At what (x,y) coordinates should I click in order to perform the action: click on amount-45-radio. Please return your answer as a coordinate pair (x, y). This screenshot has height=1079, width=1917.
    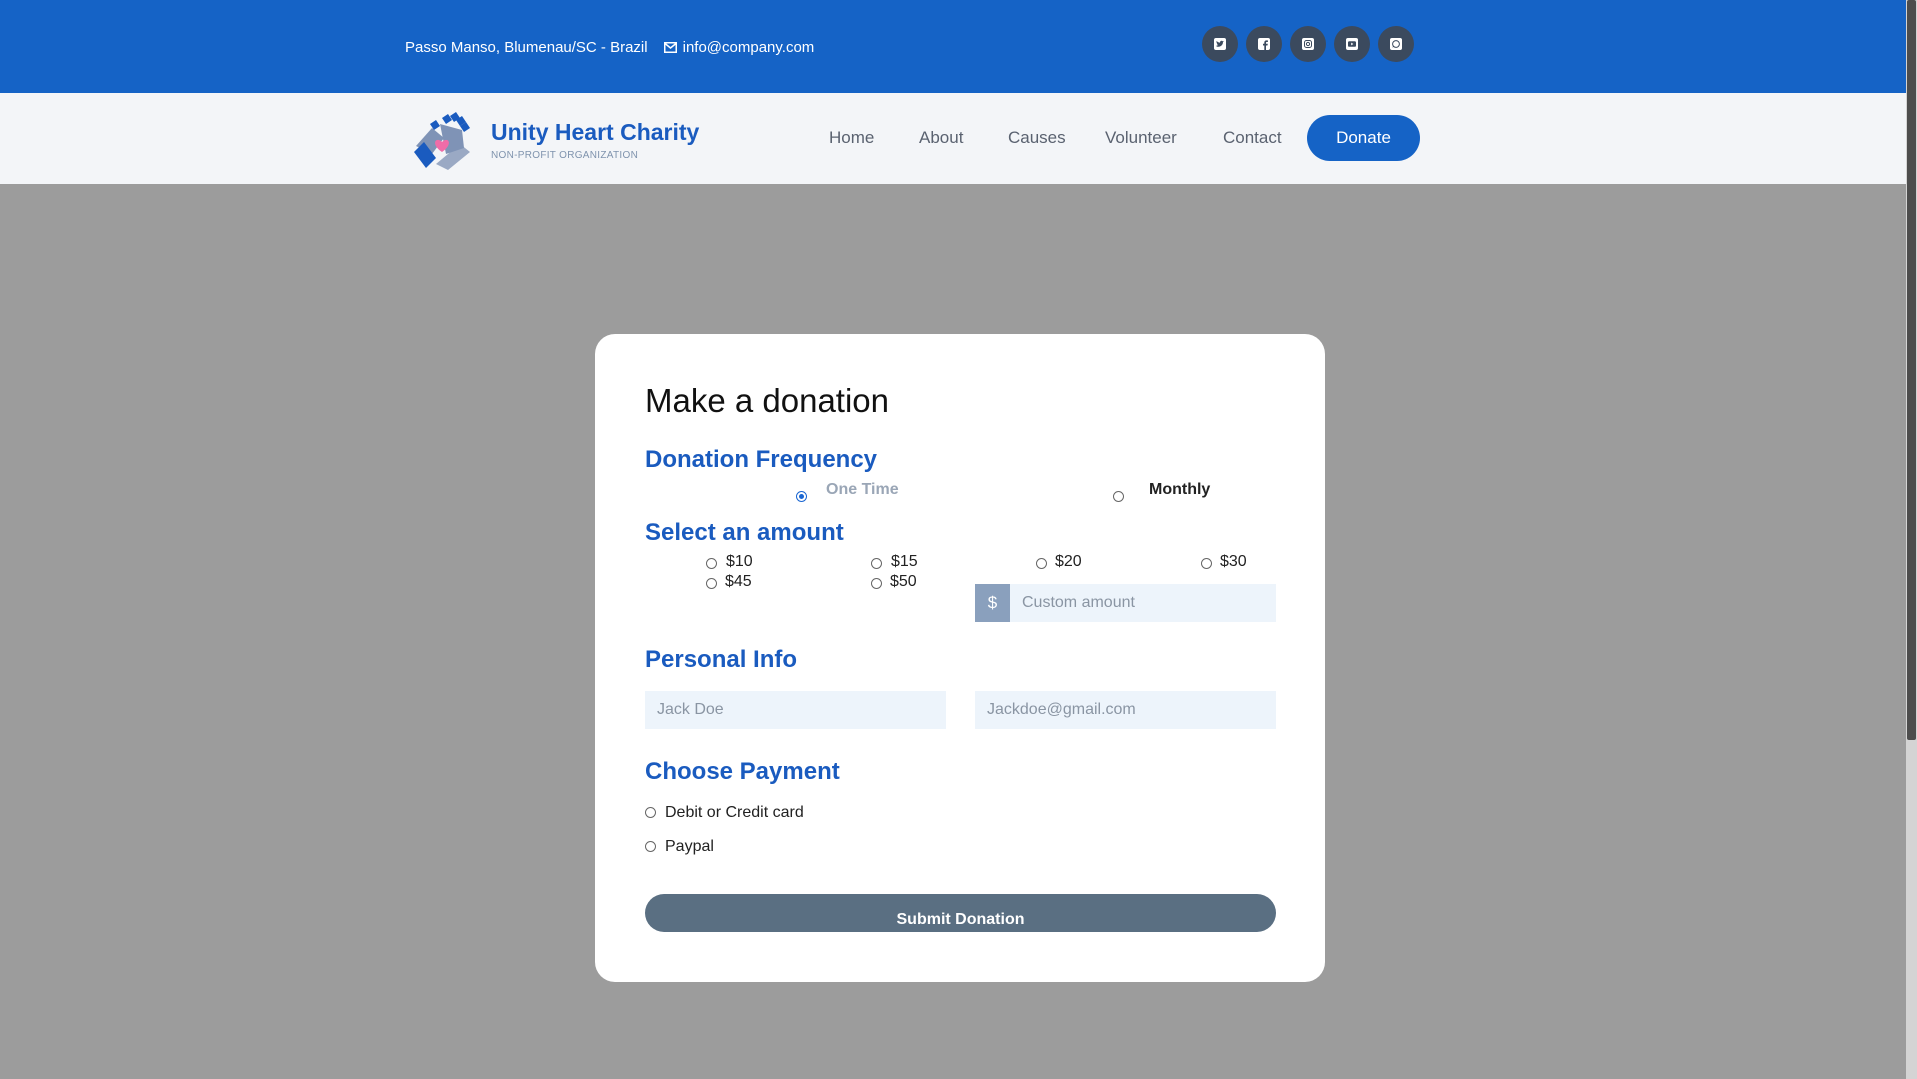
    Looking at the image, I should click on (711, 583).